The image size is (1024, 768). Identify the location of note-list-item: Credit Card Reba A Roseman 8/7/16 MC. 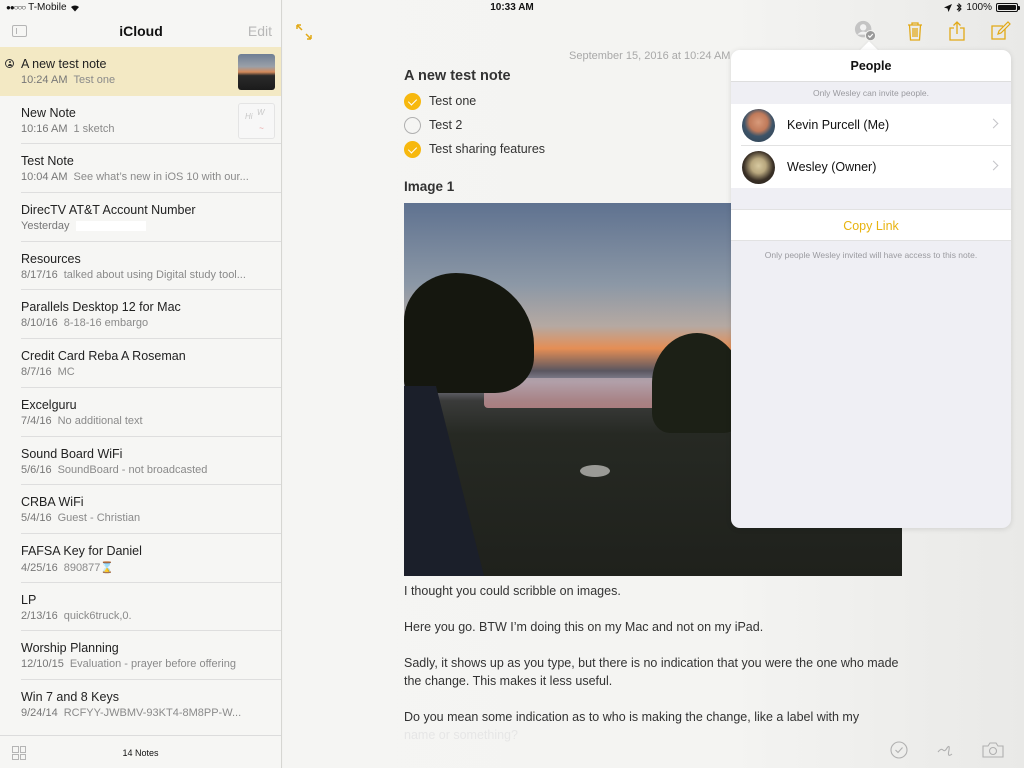
(140, 363).